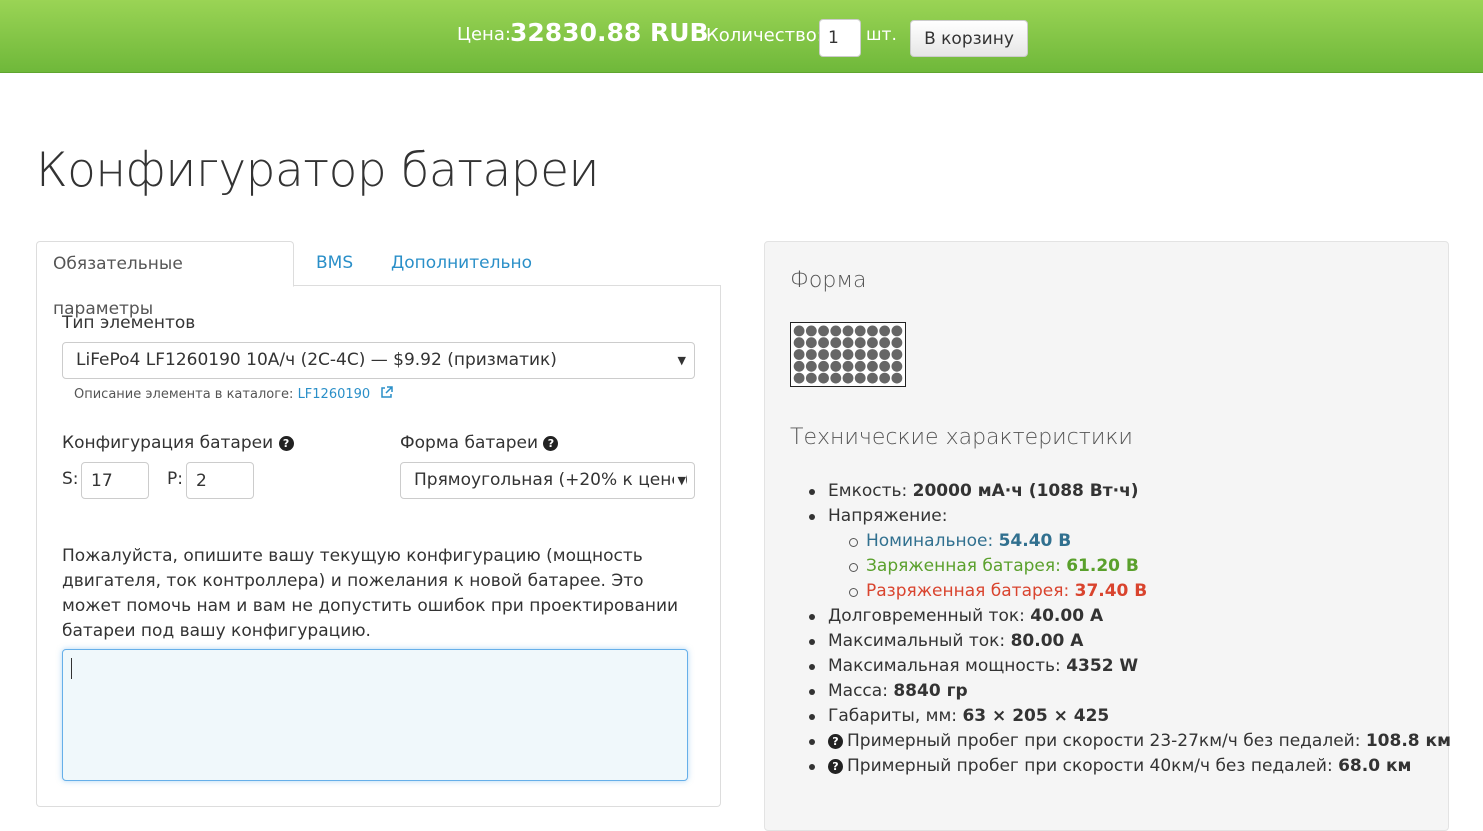 Image resolution: width=1483 pixels, height=831 pixels. Describe the element at coordinates (881, 35) in the screenshot. I see `pcs-label: шт.` at that location.